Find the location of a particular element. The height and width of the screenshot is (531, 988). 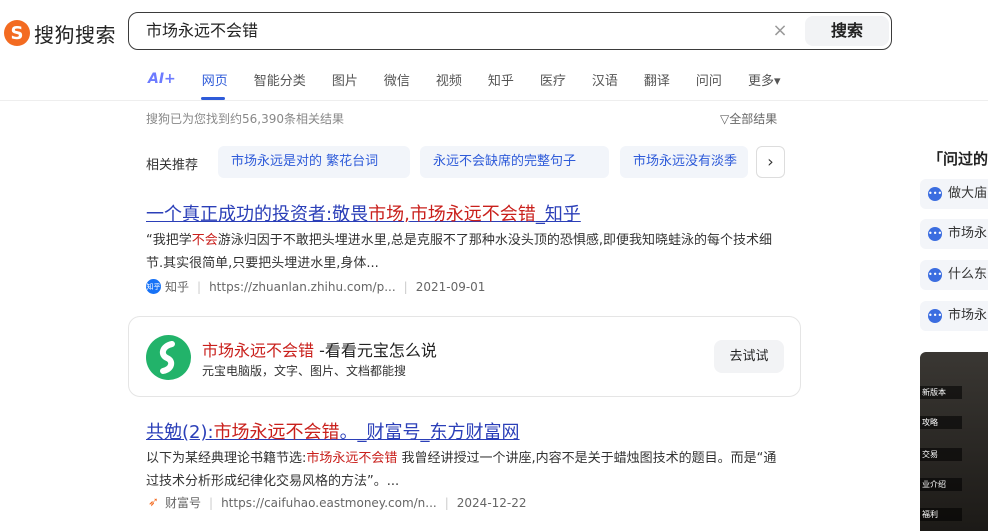

clear-icon: × is located at coordinates (780, 31).